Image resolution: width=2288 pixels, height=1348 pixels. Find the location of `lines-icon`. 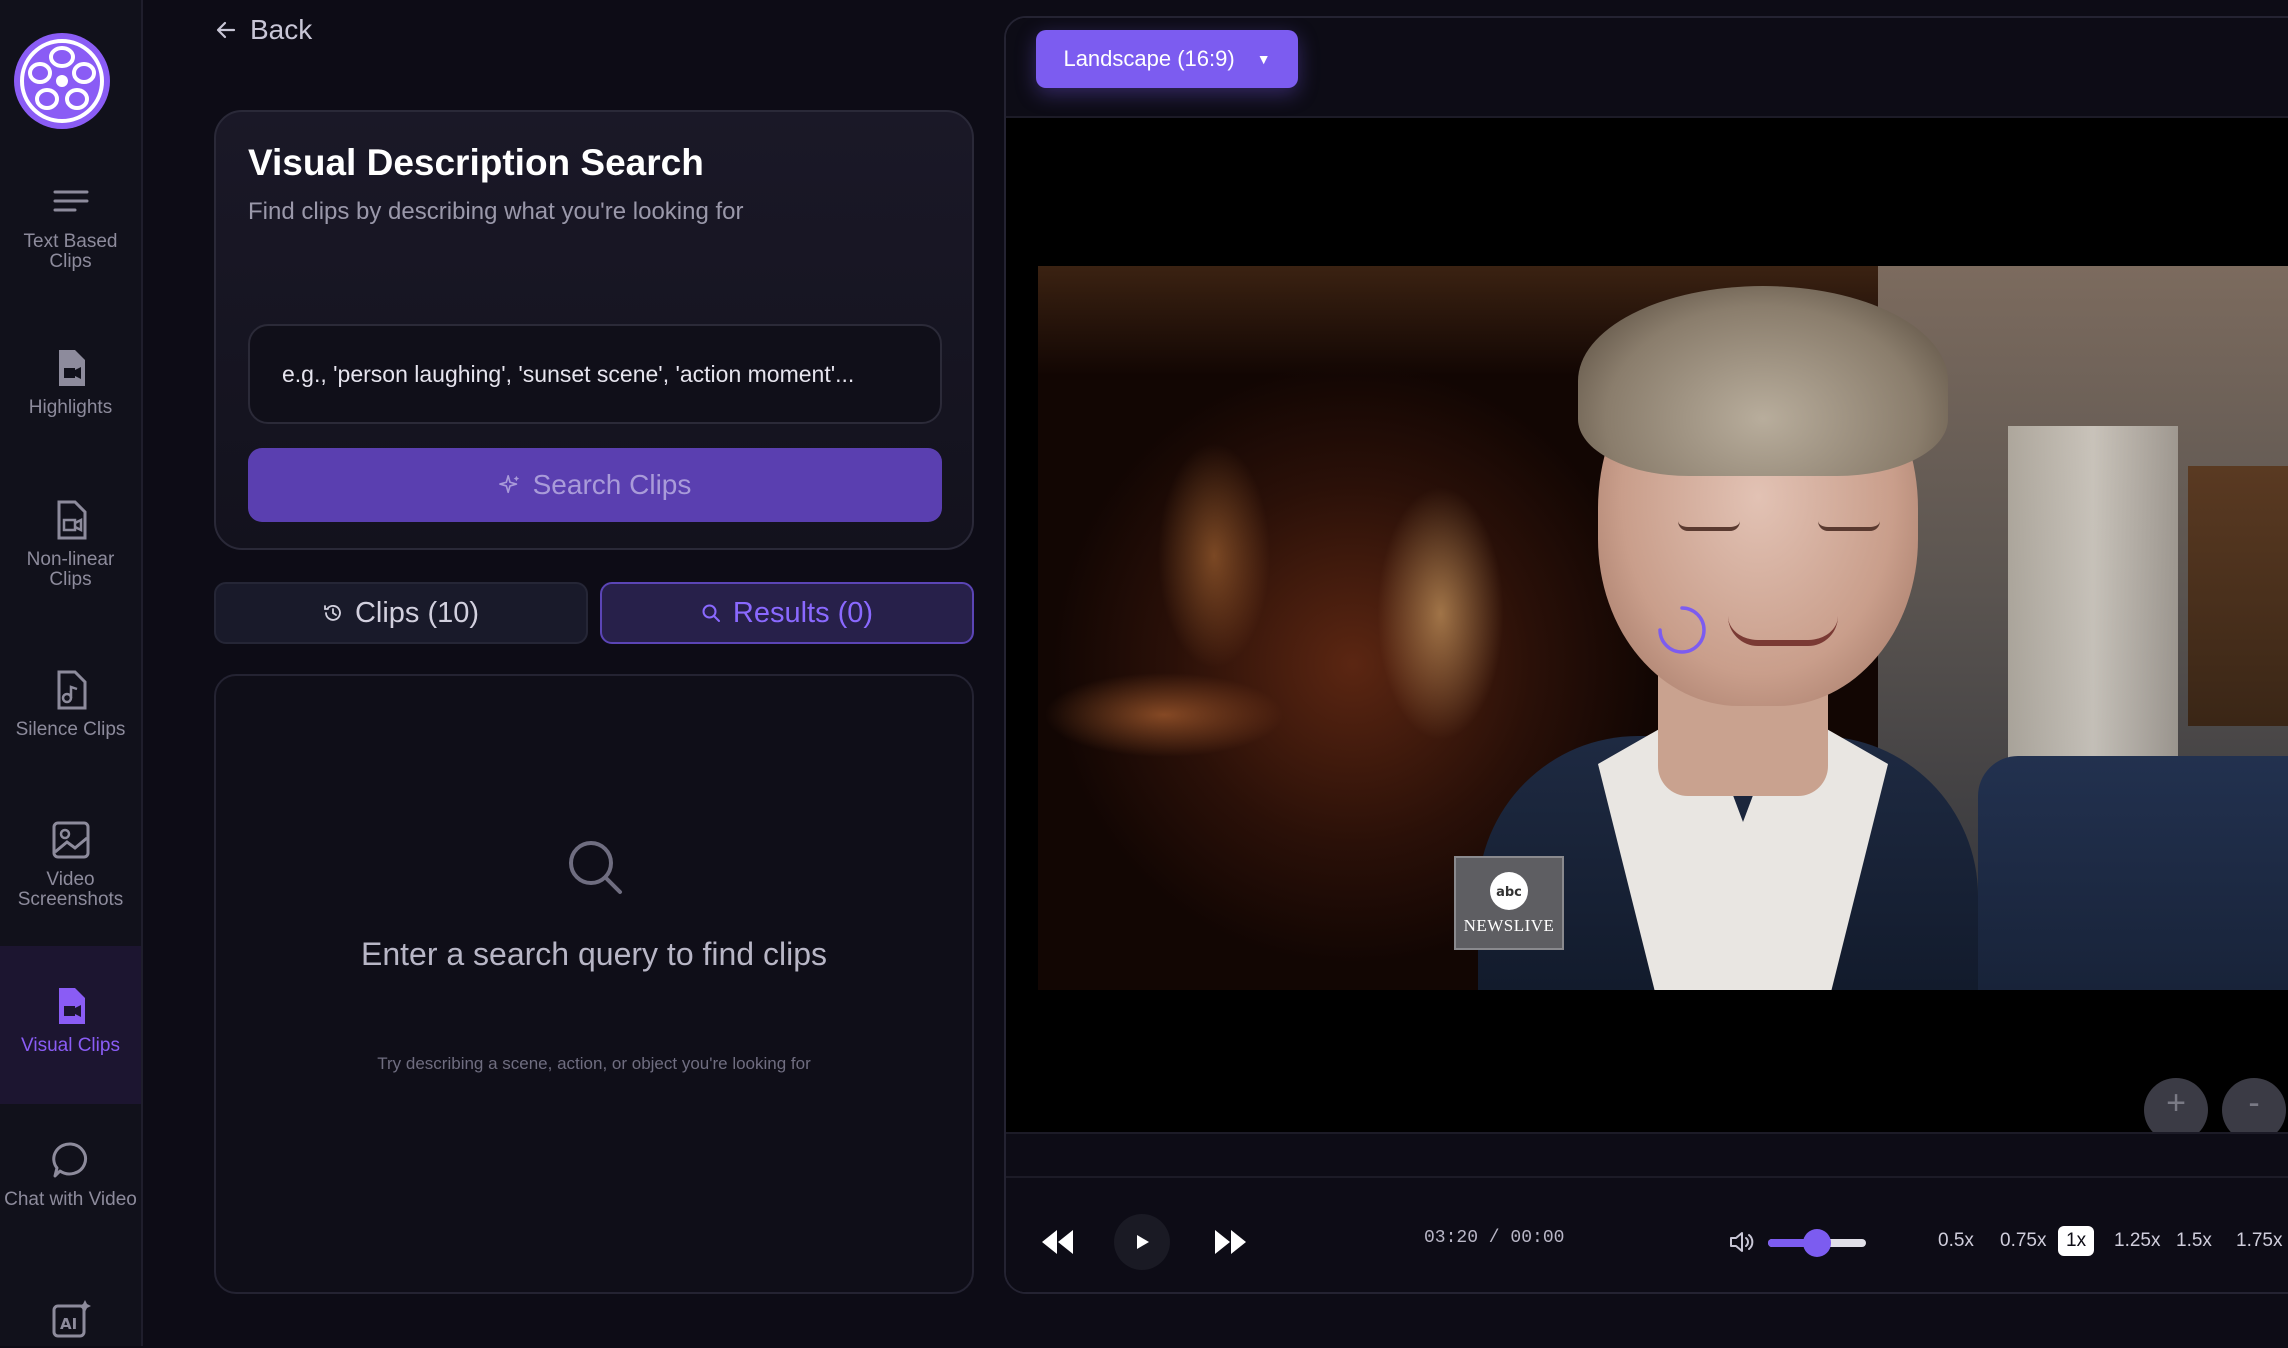

lines-icon is located at coordinates (71, 202).